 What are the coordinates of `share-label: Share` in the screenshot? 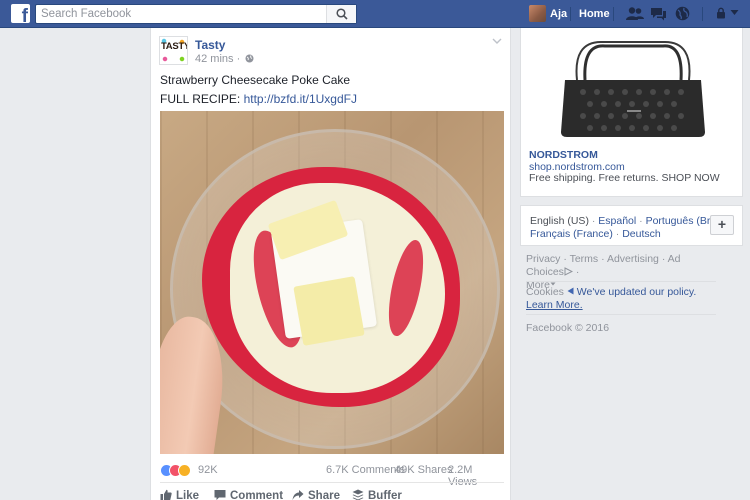 It's located at (324, 495).